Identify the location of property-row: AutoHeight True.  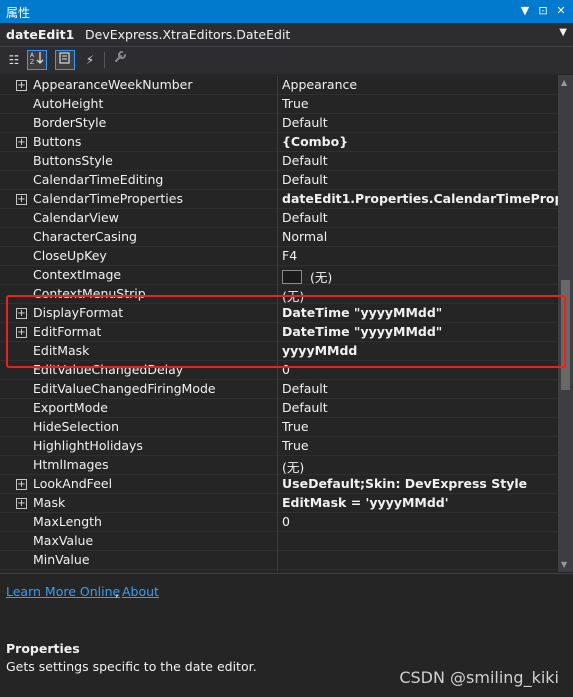
(279, 104).